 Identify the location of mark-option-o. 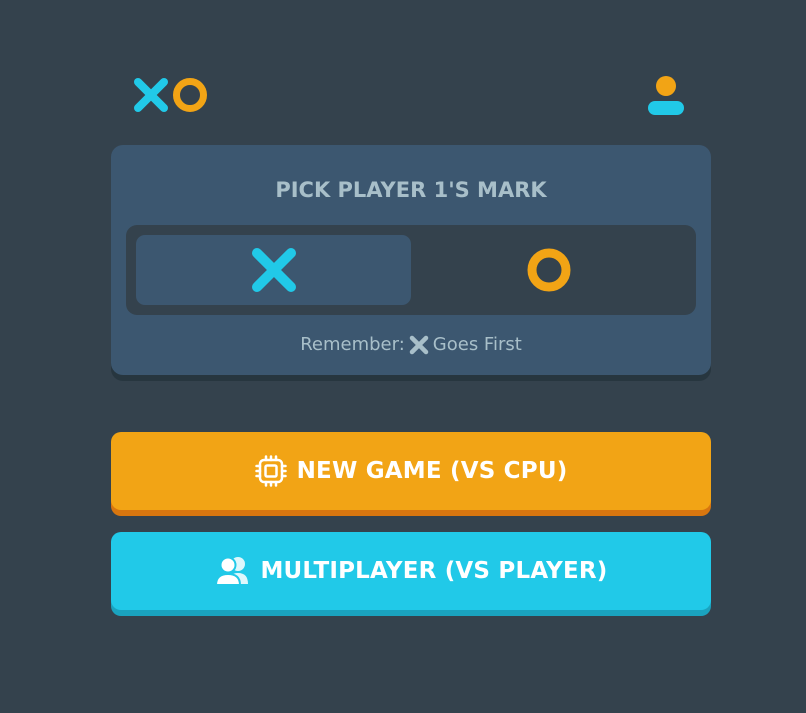
(548, 270).